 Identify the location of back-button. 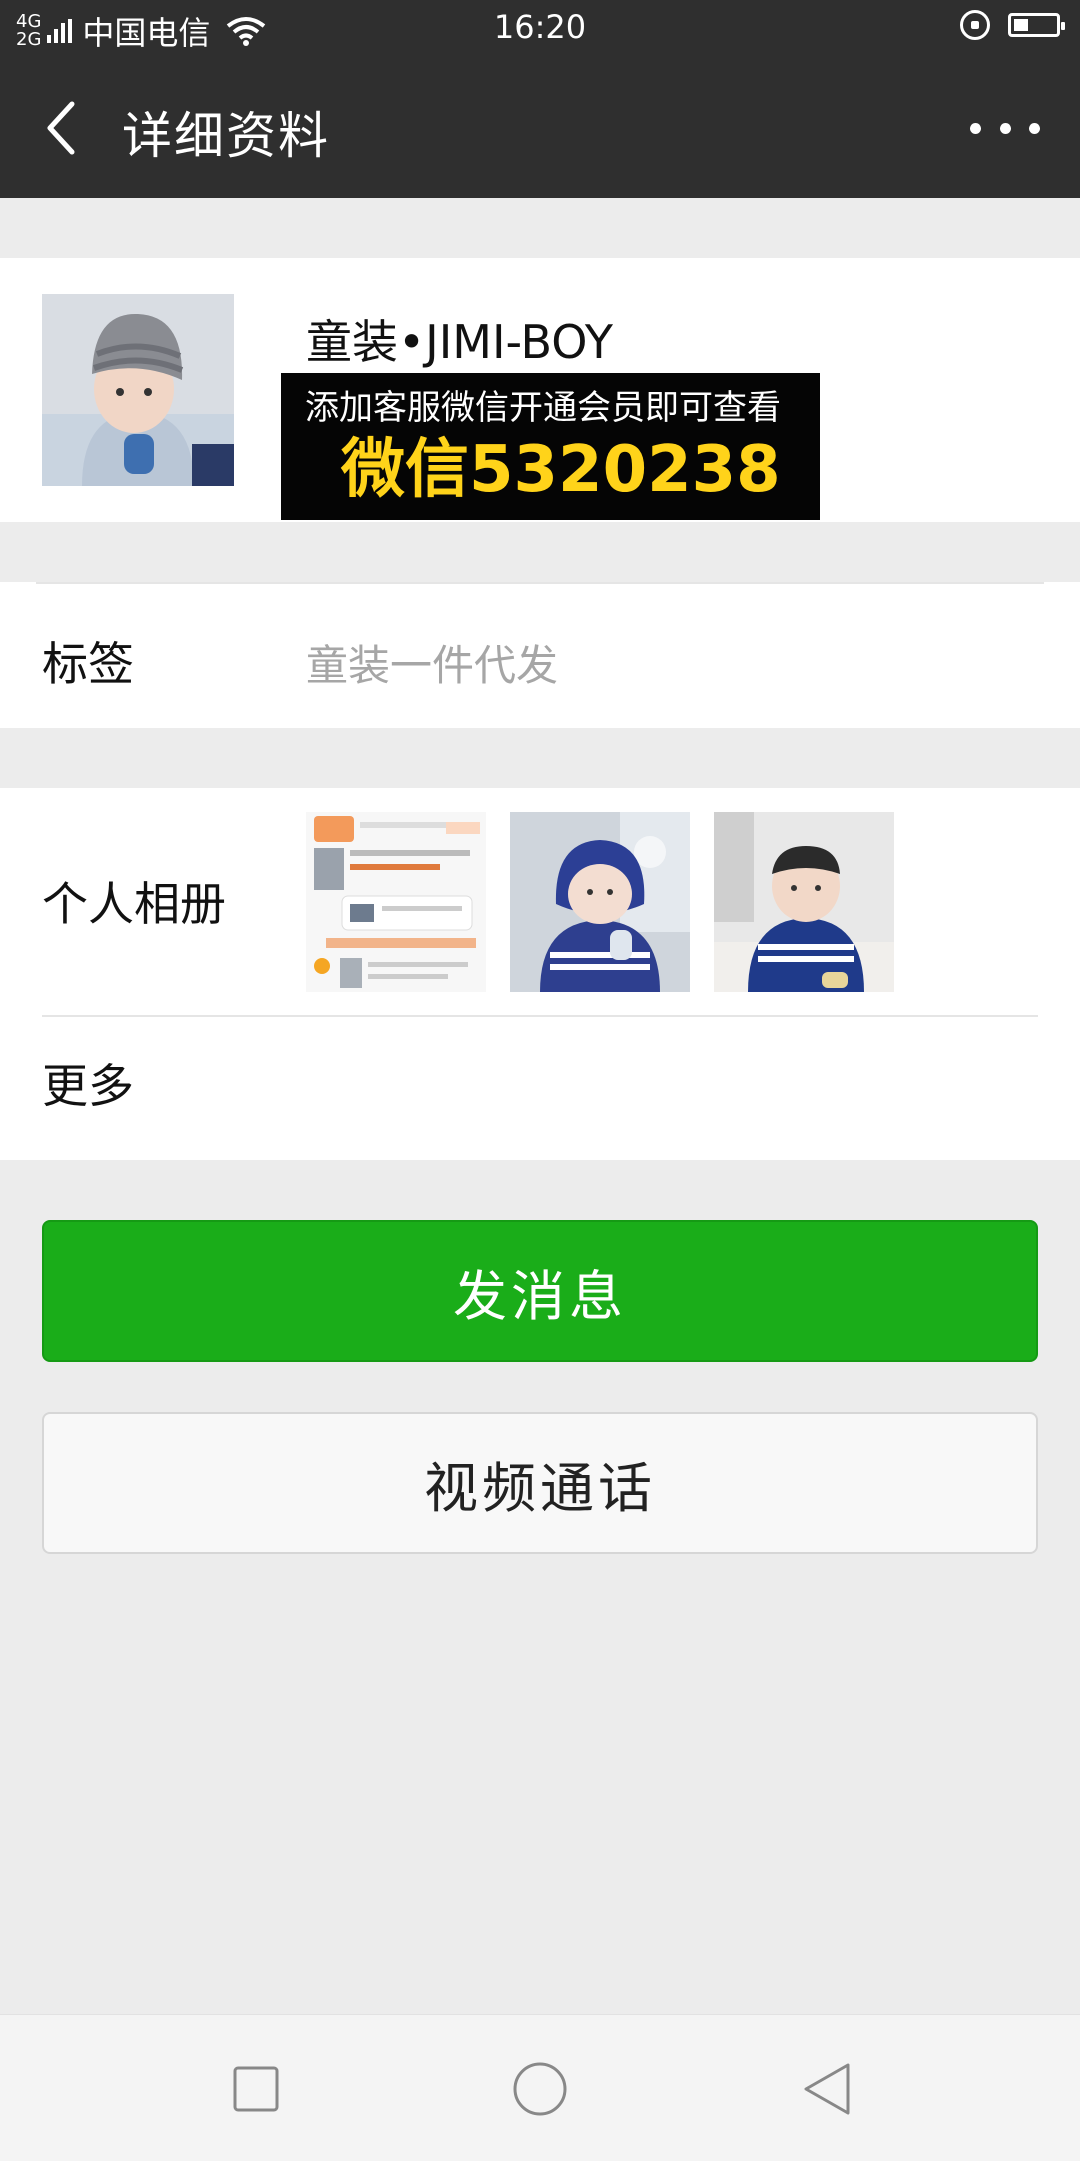
(66, 128).